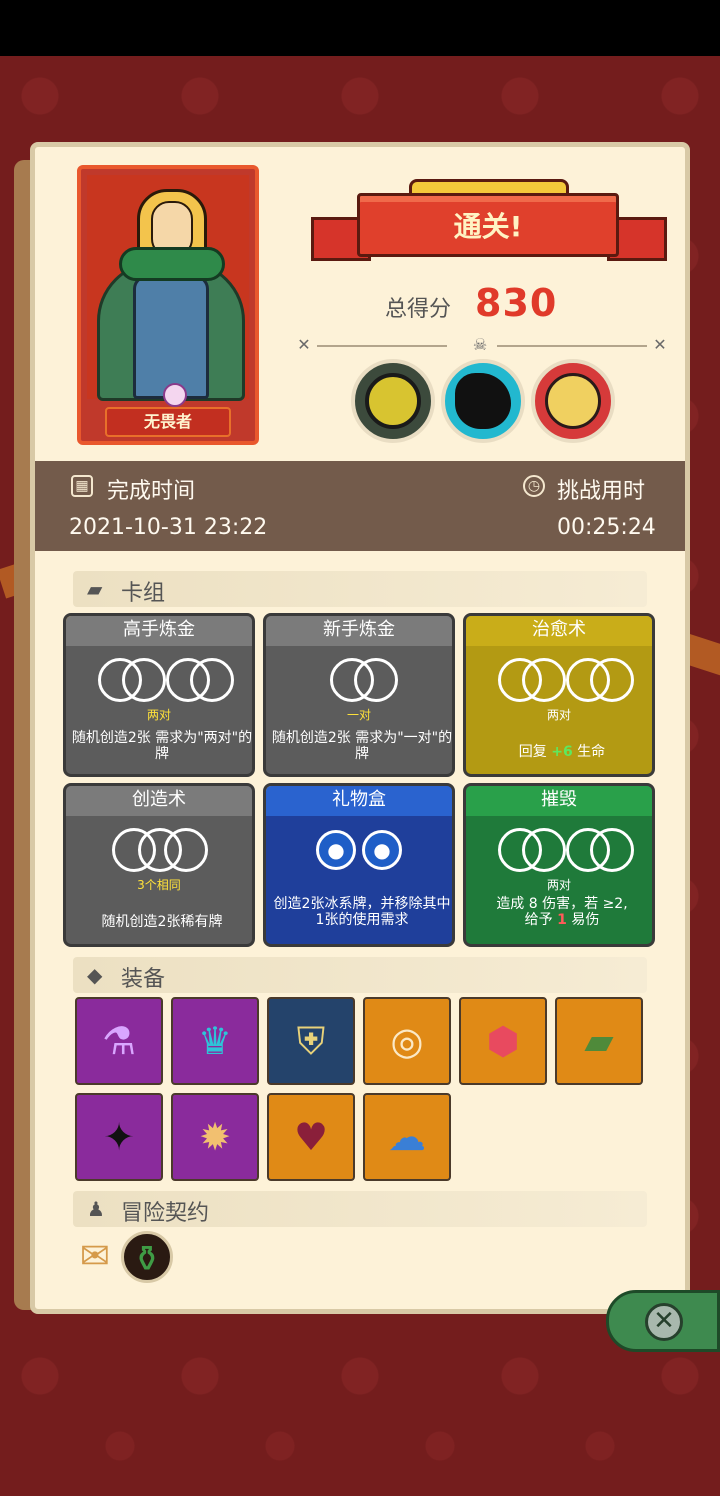 This screenshot has height=1496, width=720. What do you see at coordinates (143, 593) in the screenshot?
I see `deck-title: 卡组` at bounding box center [143, 593].